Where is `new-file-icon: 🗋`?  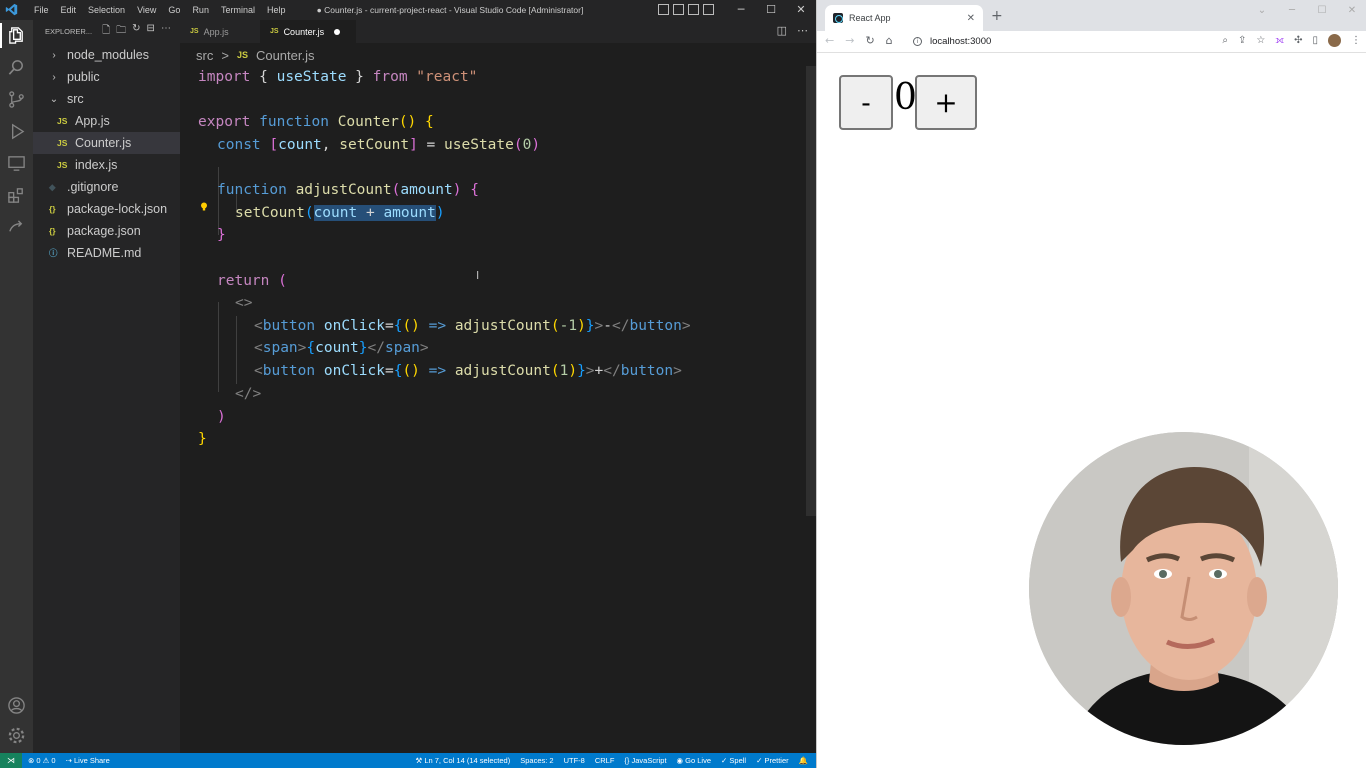 new-file-icon: 🗋 is located at coordinates (106, 31).